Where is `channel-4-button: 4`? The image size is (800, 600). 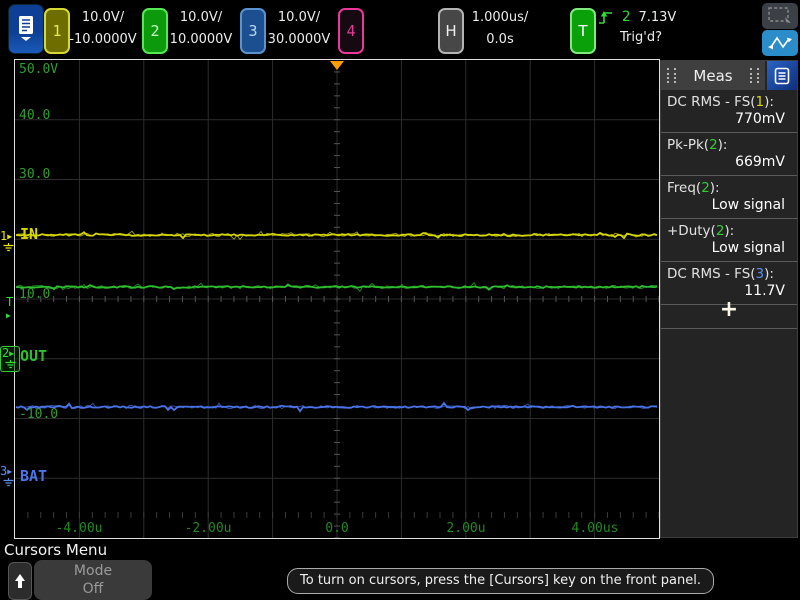
channel-4-button: 4 is located at coordinates (351, 31).